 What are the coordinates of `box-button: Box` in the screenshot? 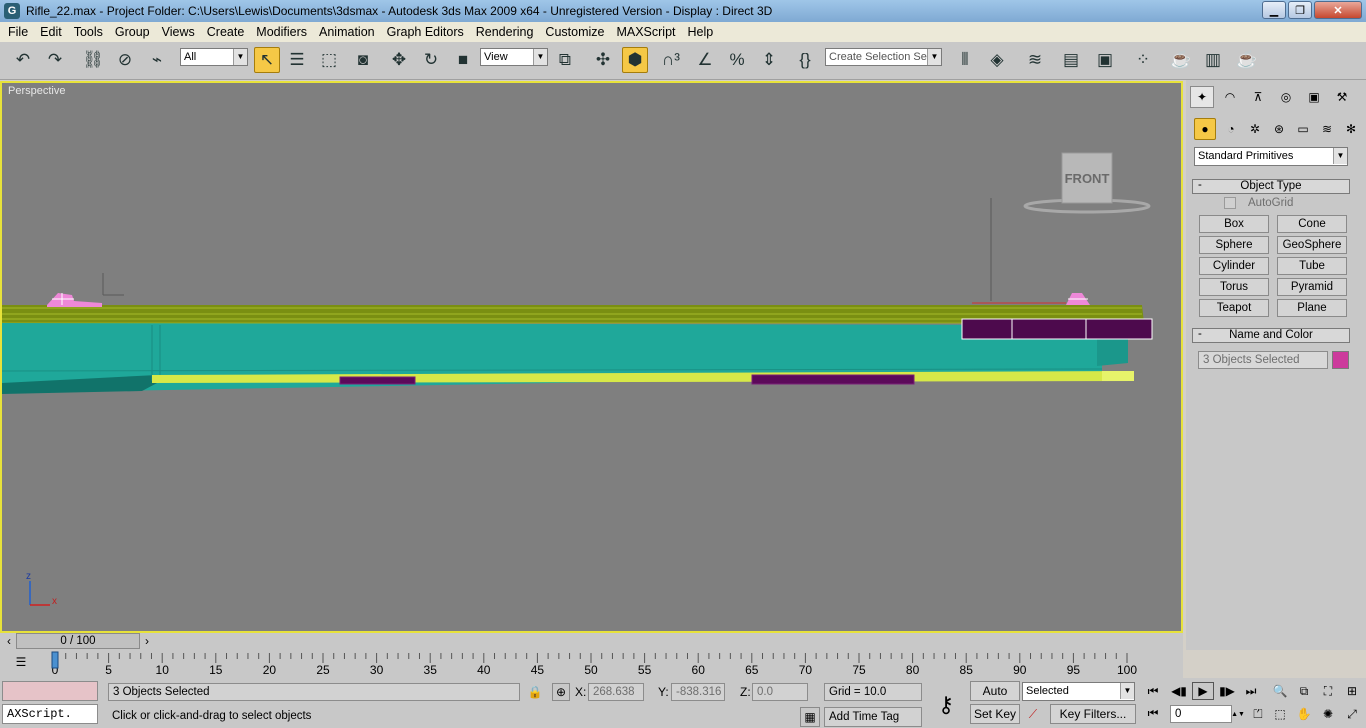 It's located at (1234, 224).